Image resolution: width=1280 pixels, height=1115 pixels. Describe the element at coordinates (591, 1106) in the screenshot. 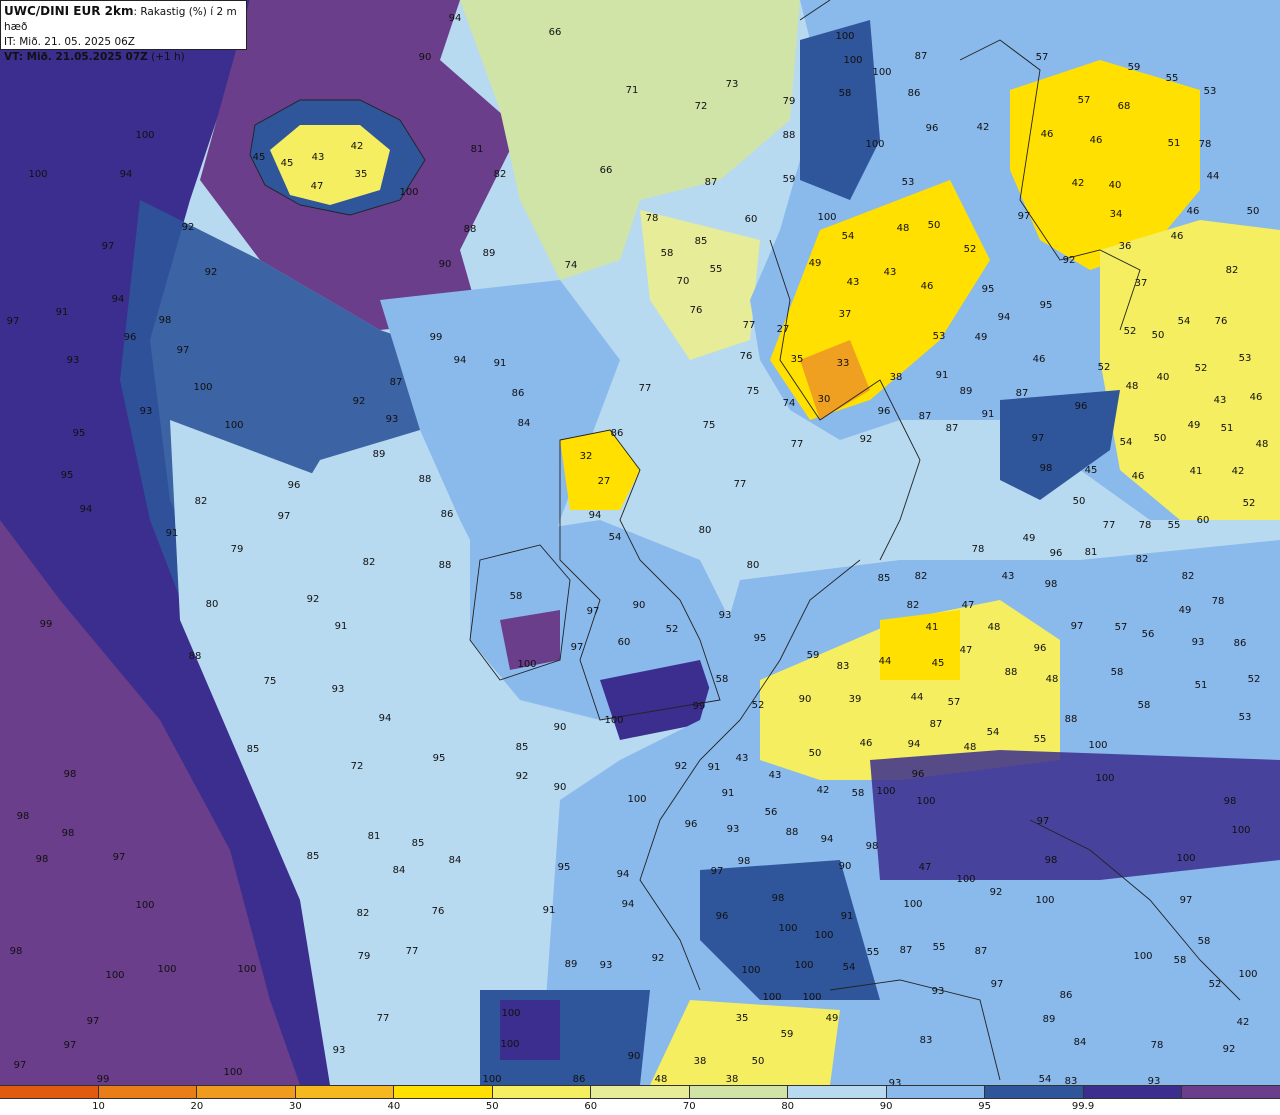

I see `legend-tick-label: 60` at that location.